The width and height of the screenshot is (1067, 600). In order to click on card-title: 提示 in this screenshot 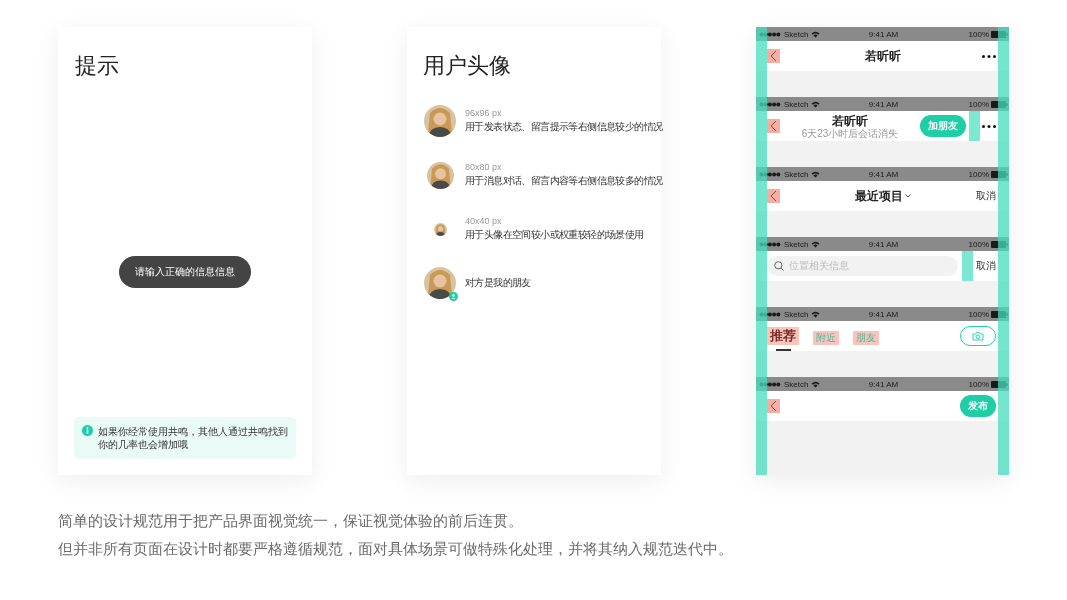, I will do `click(97, 66)`.